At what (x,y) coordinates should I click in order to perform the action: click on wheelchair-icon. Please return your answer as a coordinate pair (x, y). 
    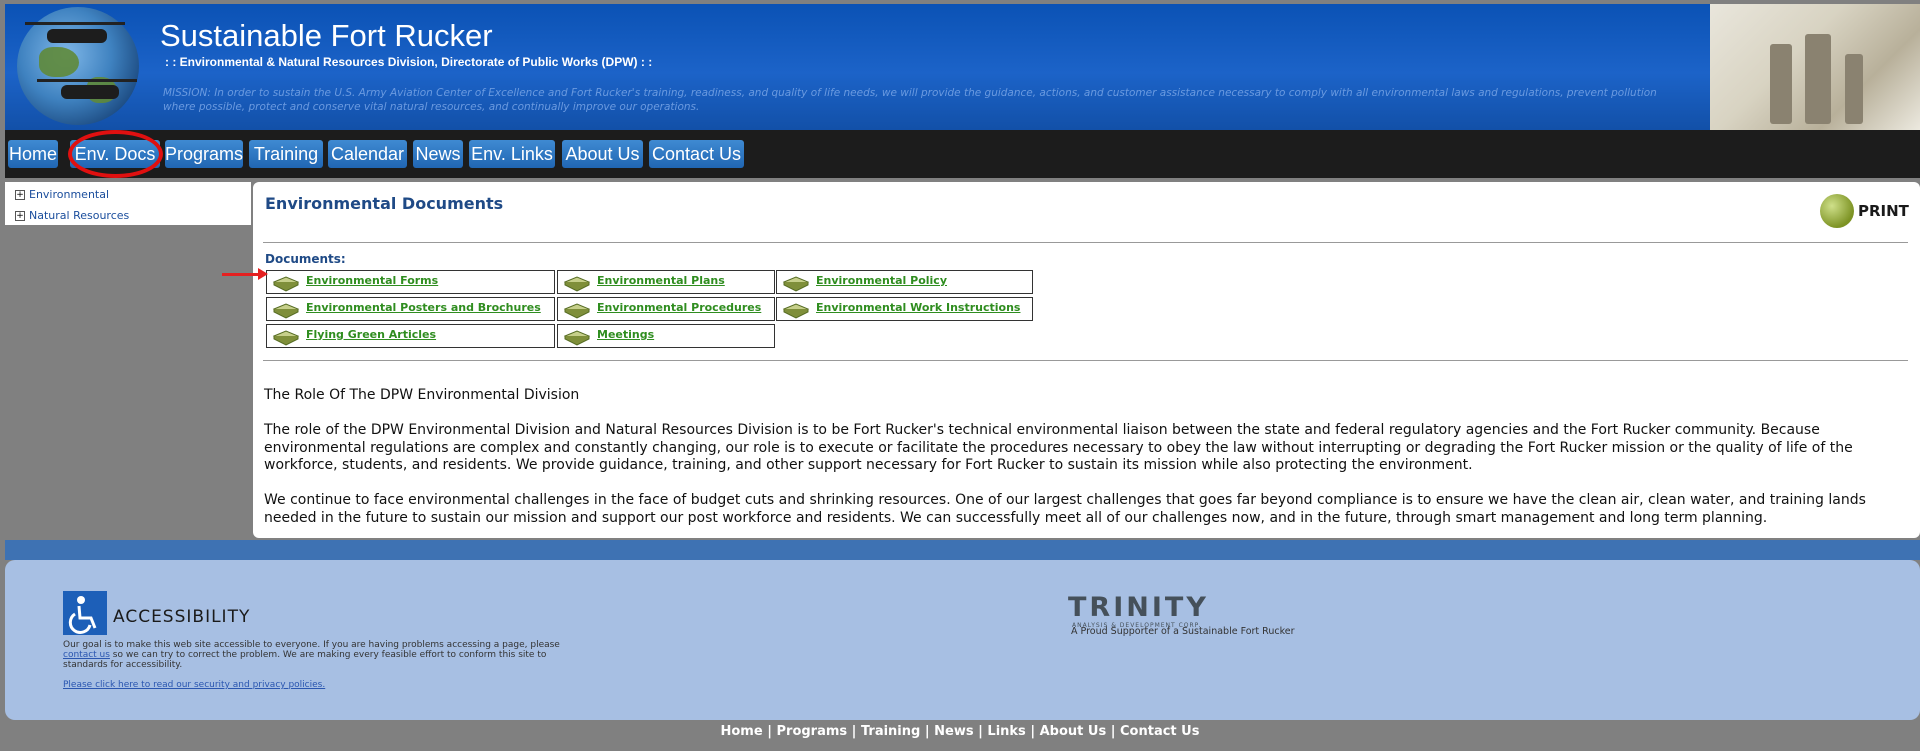
    Looking at the image, I should click on (85, 613).